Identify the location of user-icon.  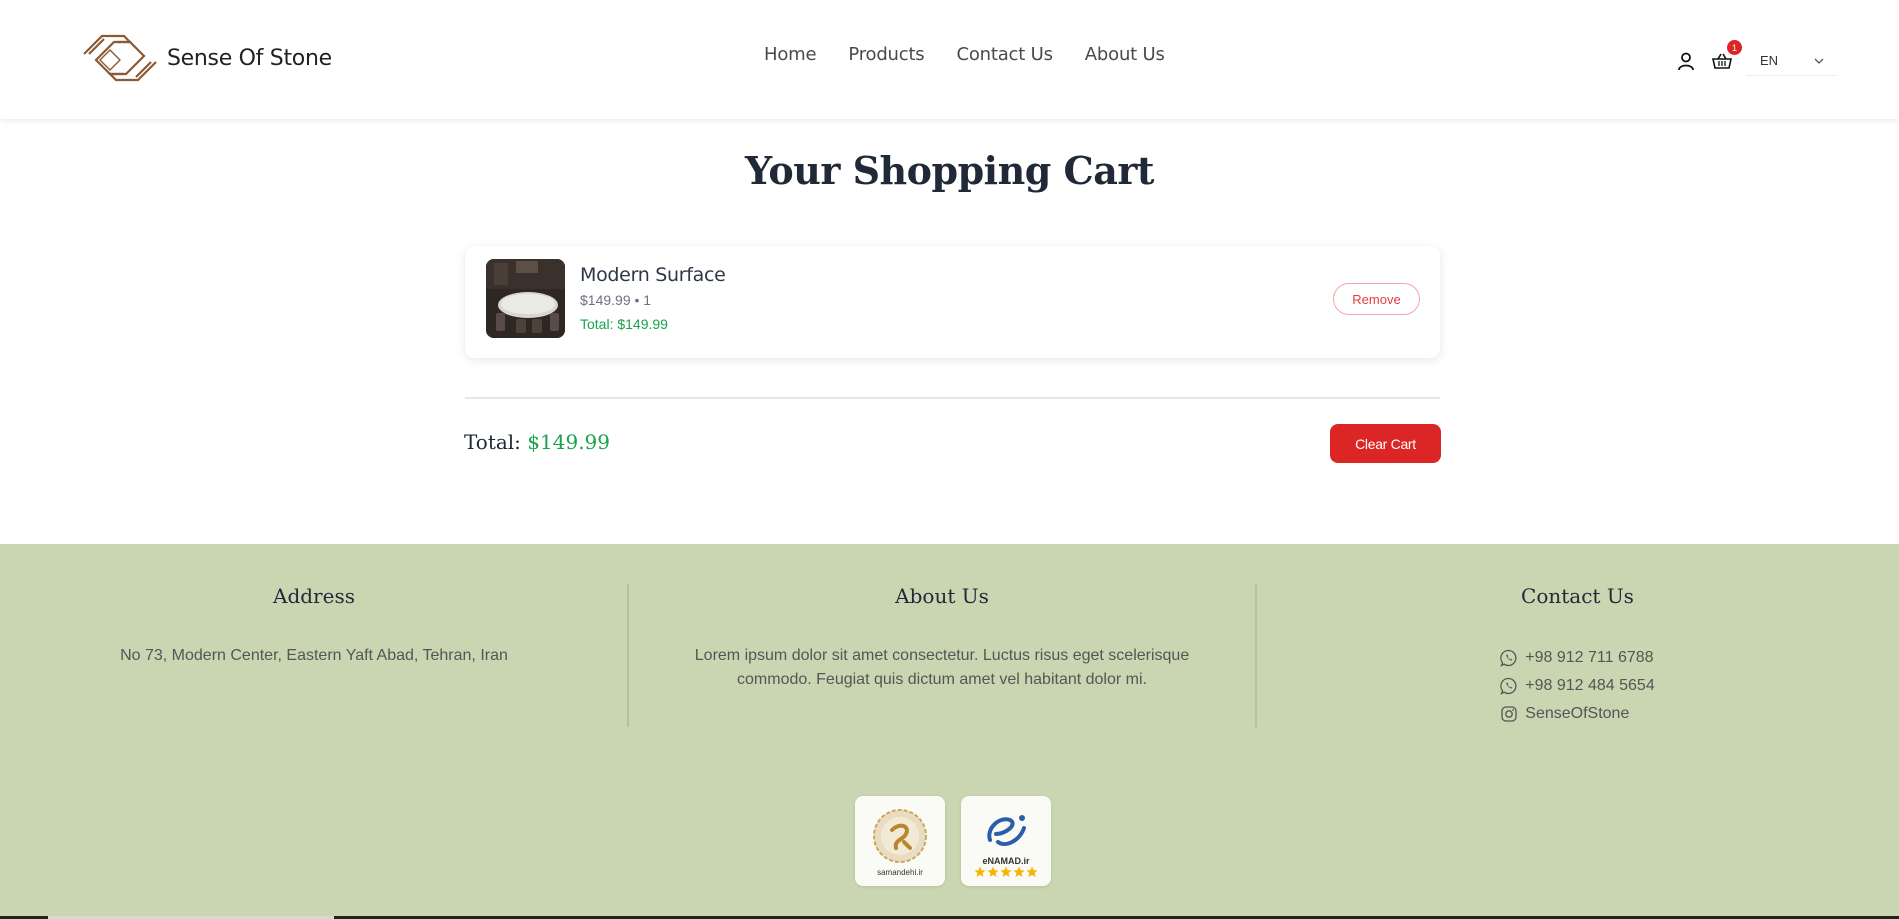
(1686, 61).